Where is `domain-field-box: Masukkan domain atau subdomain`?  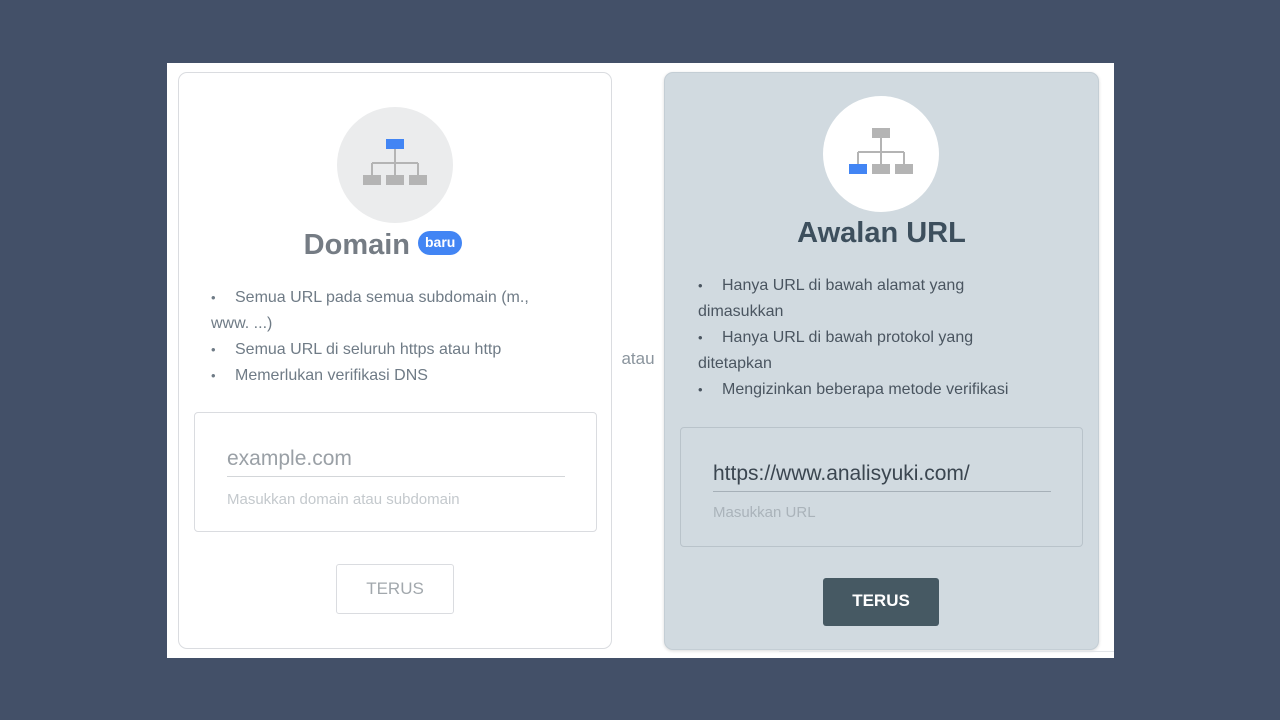 domain-field-box: Masukkan domain atau subdomain is located at coordinates (395, 472).